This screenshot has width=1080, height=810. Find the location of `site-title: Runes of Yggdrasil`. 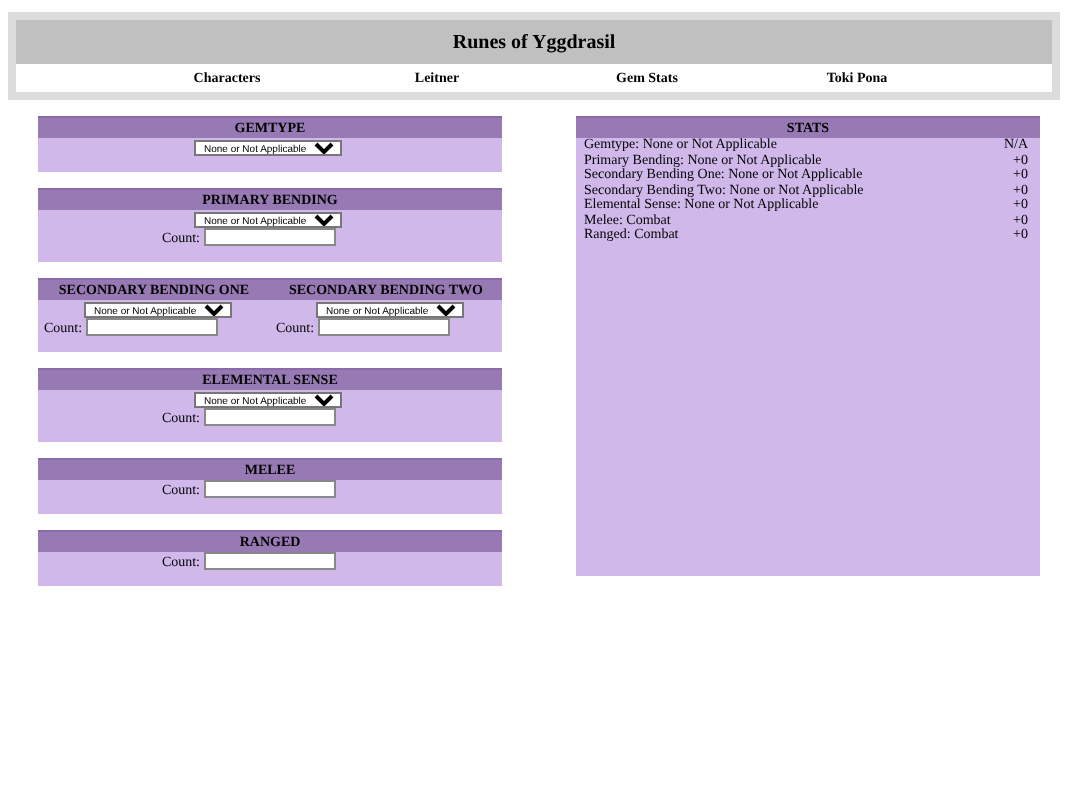

site-title: Runes of Yggdrasil is located at coordinates (534, 42).